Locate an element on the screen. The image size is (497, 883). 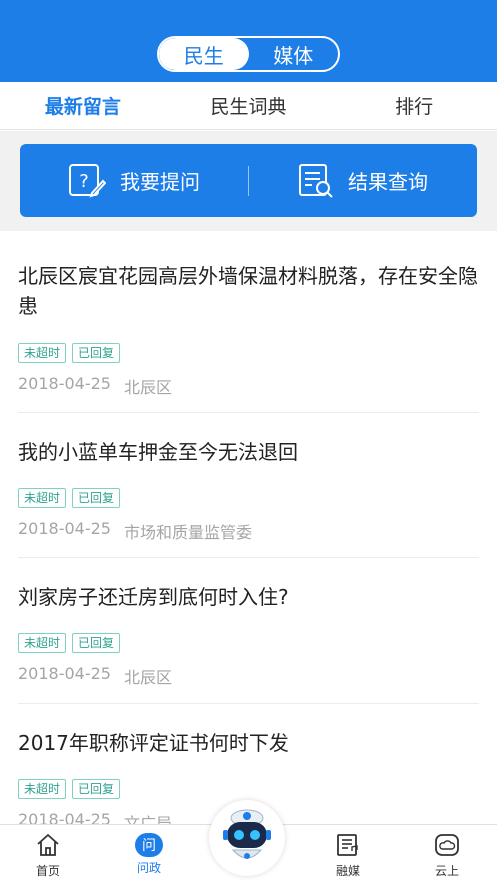
ask-question-button: ? 我要提问 is located at coordinates (134, 181).